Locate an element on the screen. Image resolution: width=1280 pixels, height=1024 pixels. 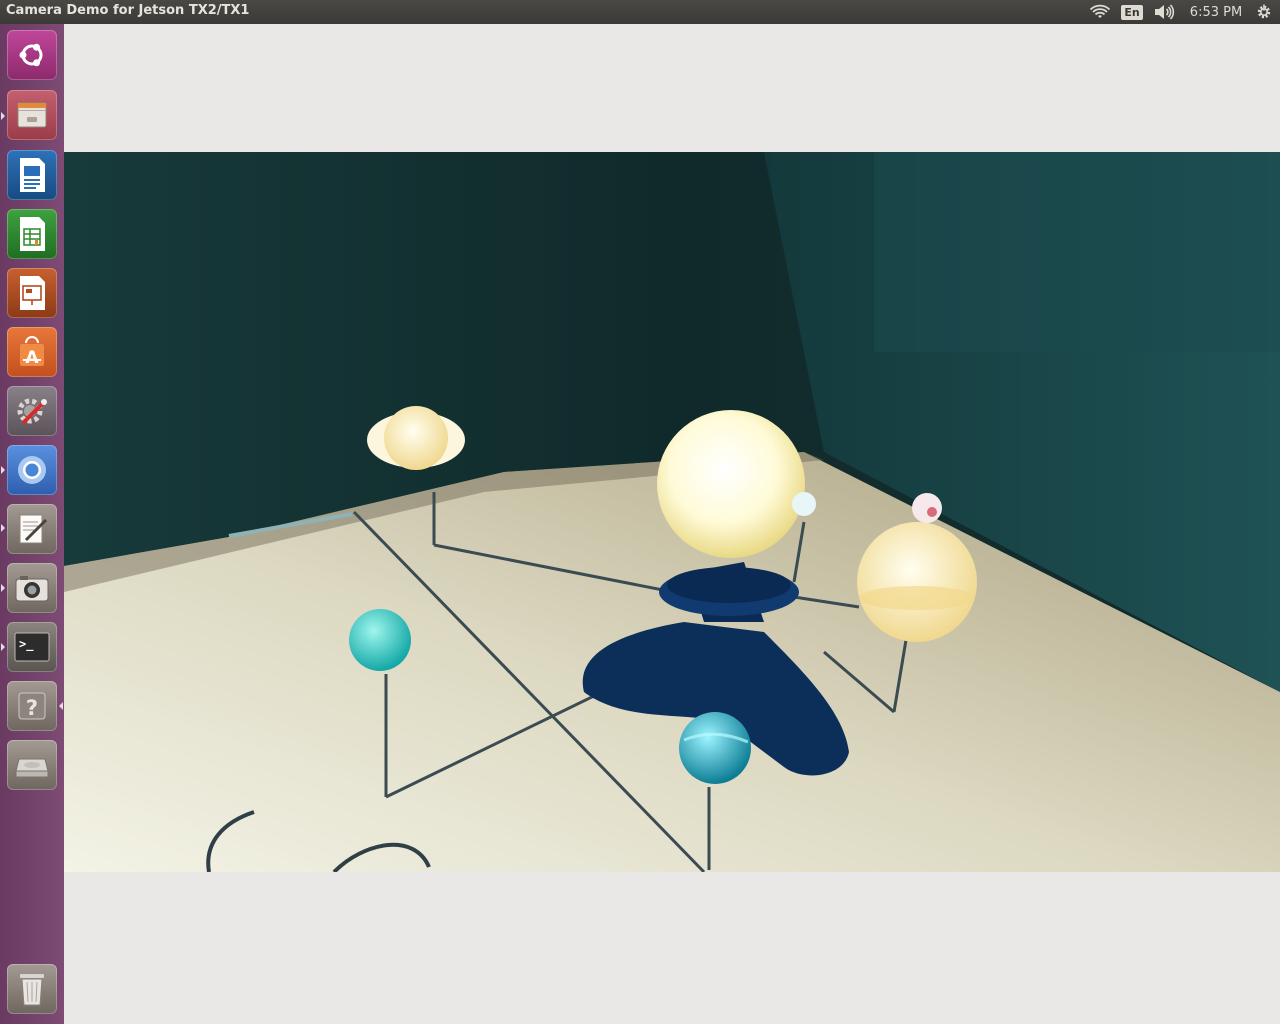
svg-text: A is located at coordinates (32, 358).